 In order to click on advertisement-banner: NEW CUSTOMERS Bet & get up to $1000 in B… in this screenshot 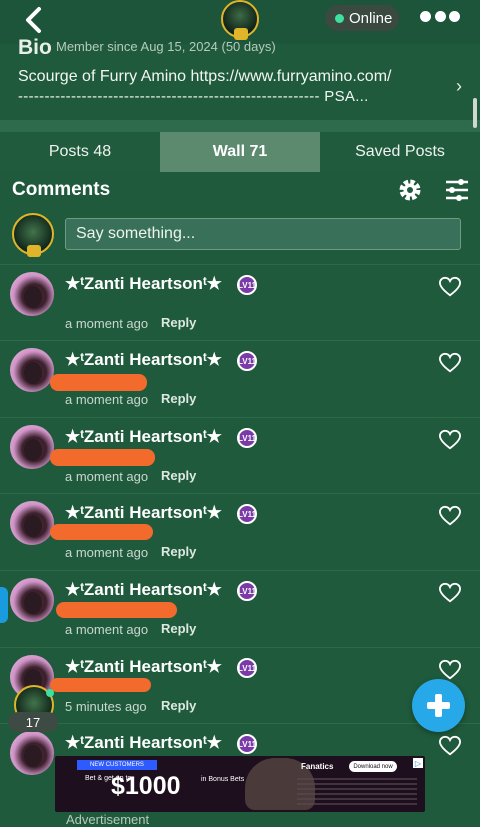, I will do `click(240, 784)`.